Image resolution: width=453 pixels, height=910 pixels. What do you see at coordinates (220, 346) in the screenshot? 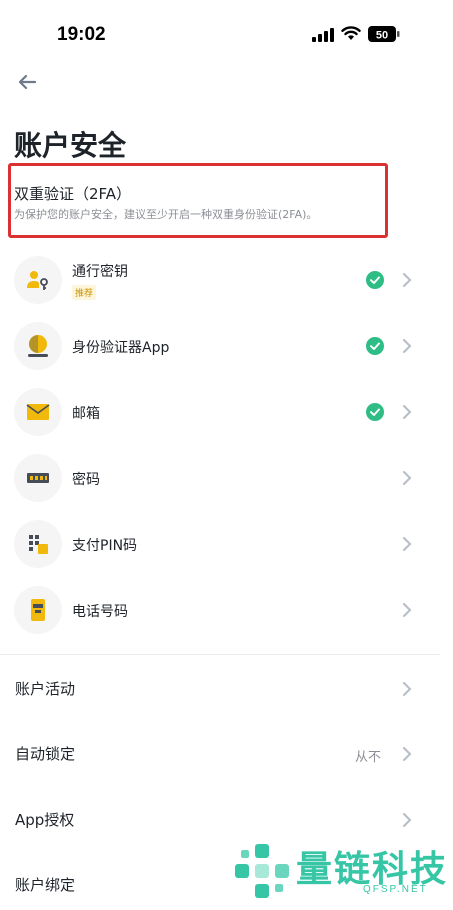
I see `method-row-authenticator: 身份验证器App` at bounding box center [220, 346].